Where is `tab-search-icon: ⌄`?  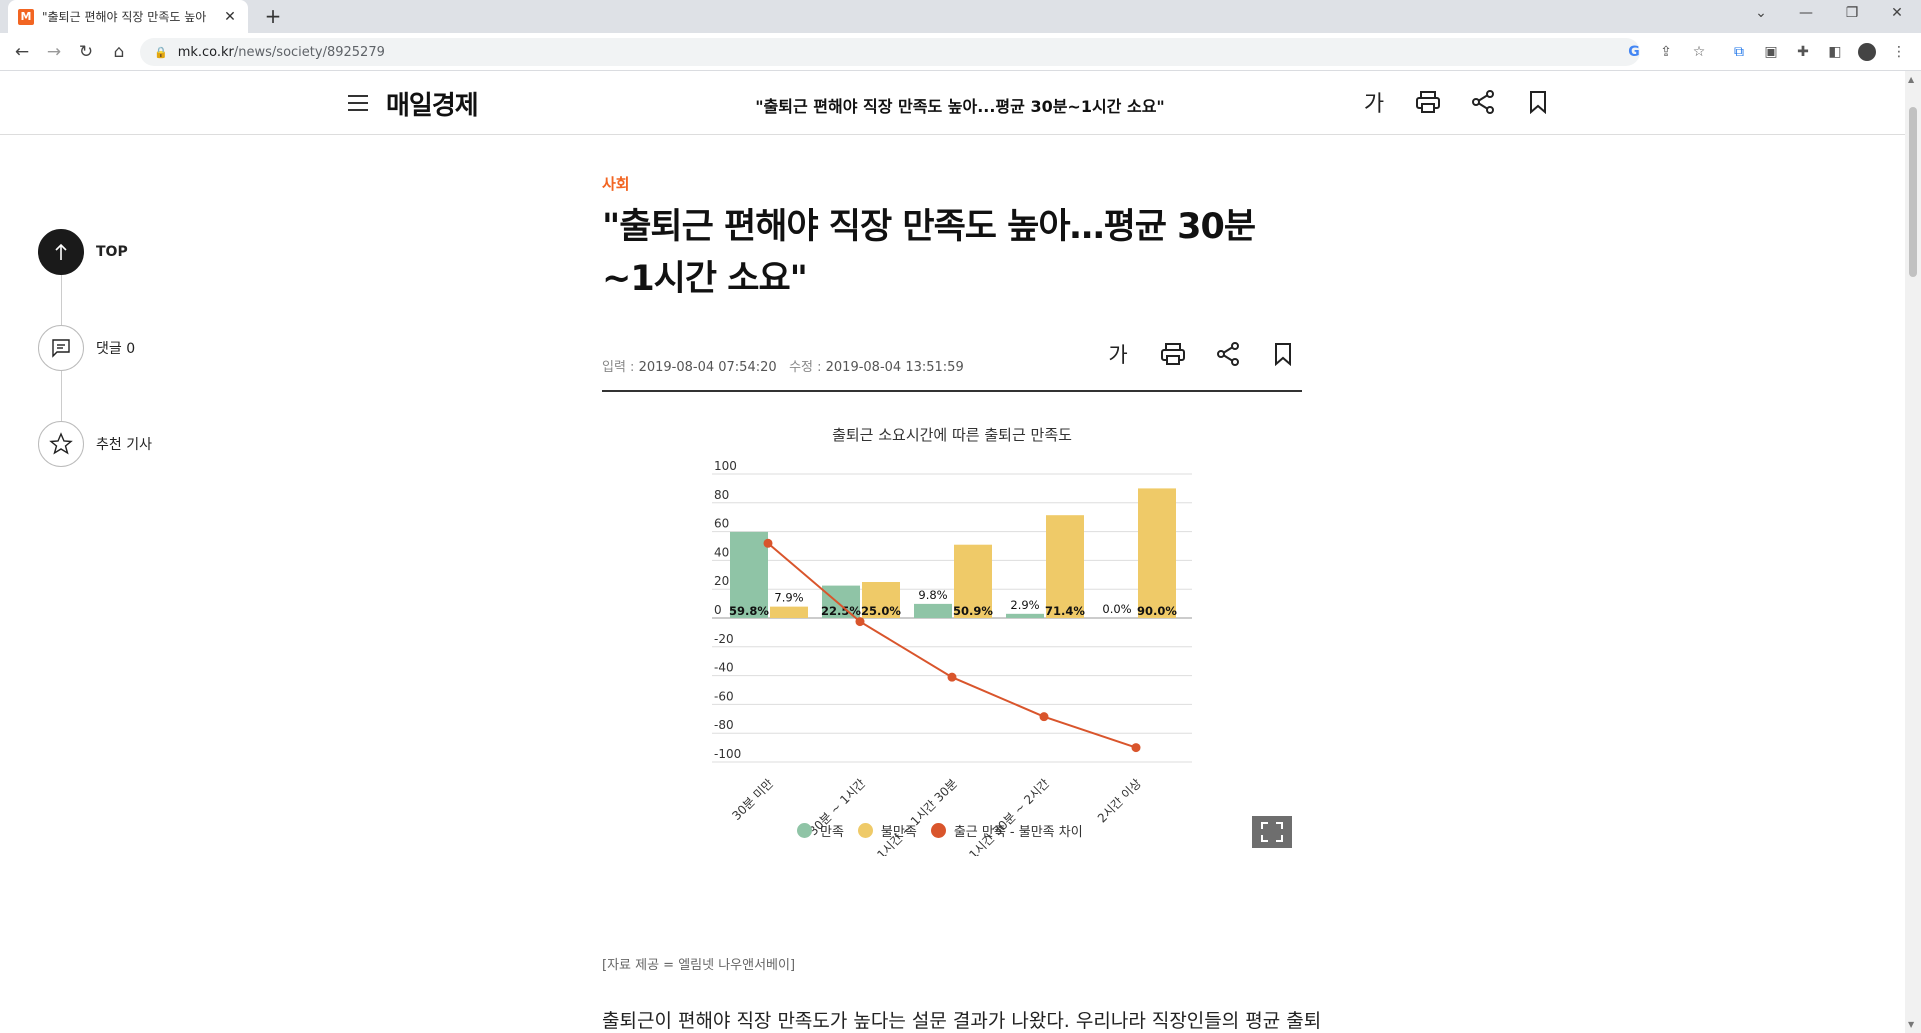
tab-search-icon: ⌄ is located at coordinates (1761, 13).